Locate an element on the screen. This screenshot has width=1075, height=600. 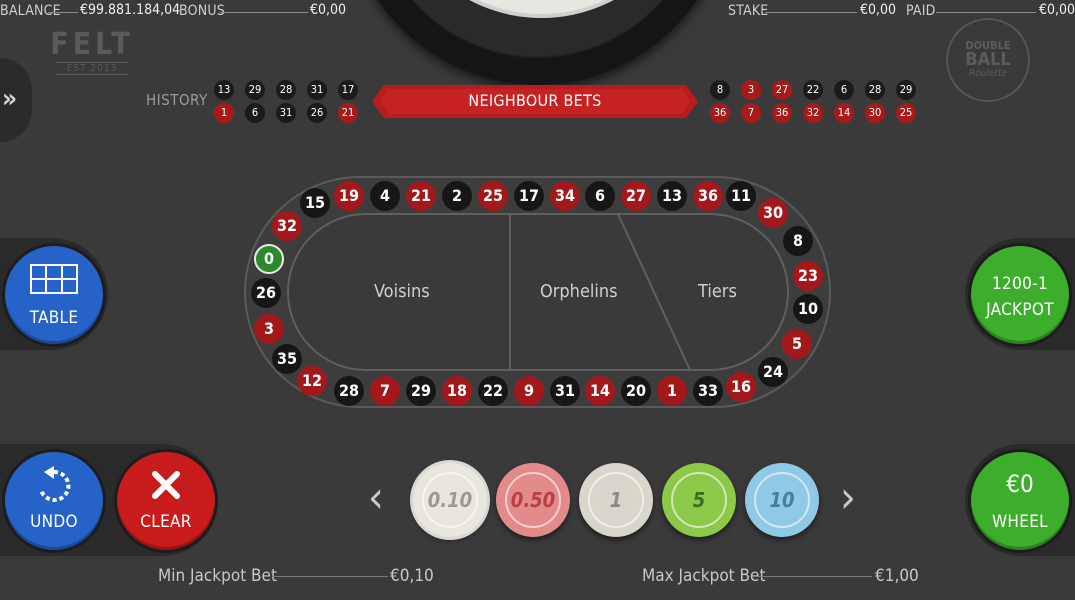
chip-value: 0.10 is located at coordinates (450, 500).